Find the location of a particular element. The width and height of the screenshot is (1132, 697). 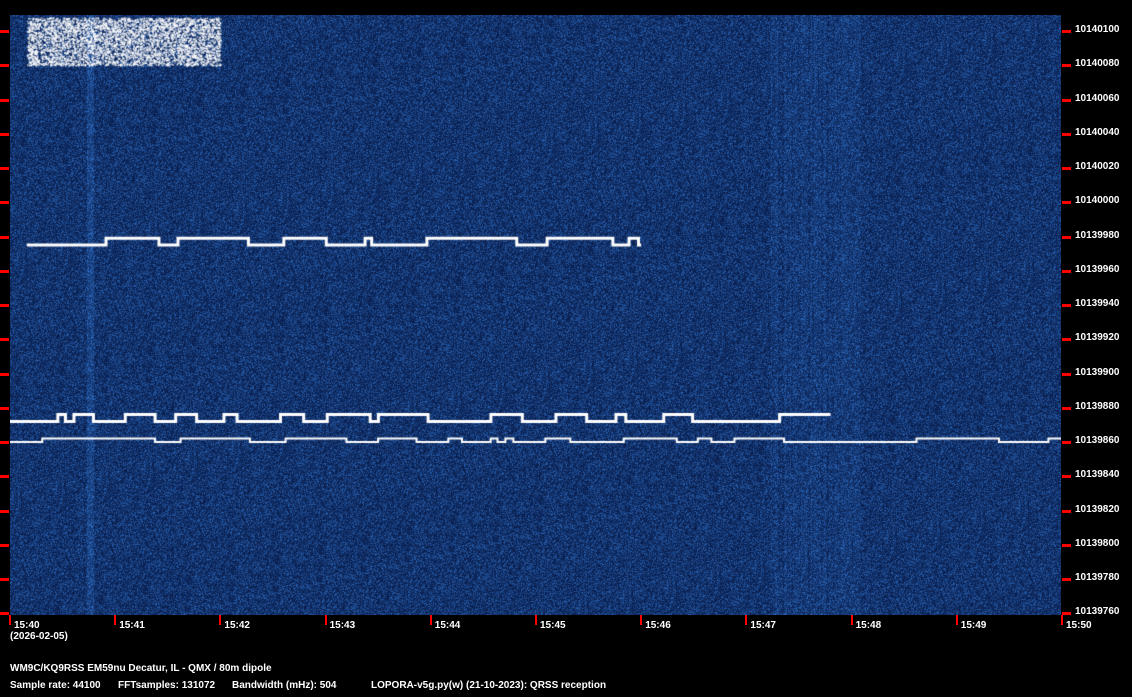

y-tick-label: 10139840 is located at coordinates (1097, 475).